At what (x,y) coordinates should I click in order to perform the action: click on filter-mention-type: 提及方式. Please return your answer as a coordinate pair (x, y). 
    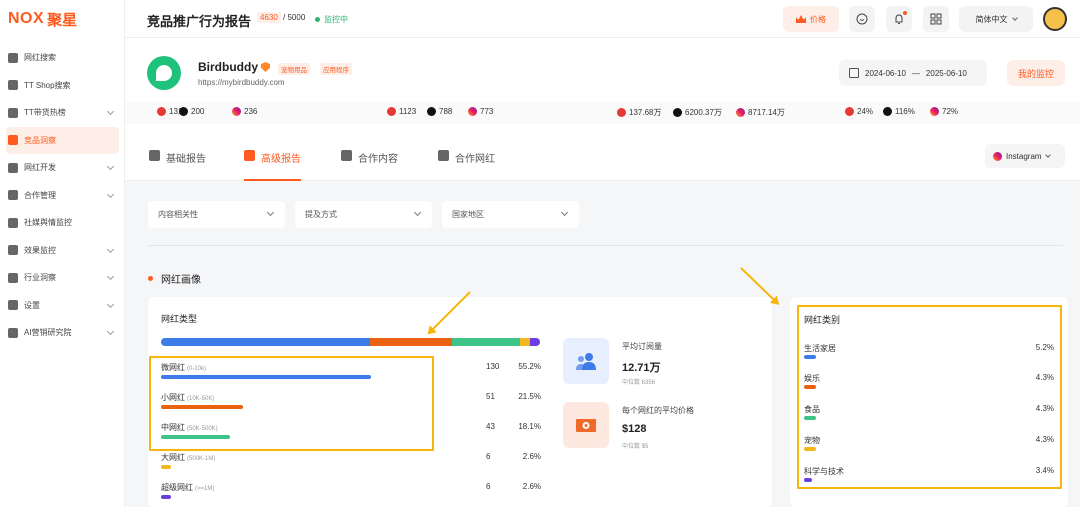
    Looking at the image, I should click on (363, 214).